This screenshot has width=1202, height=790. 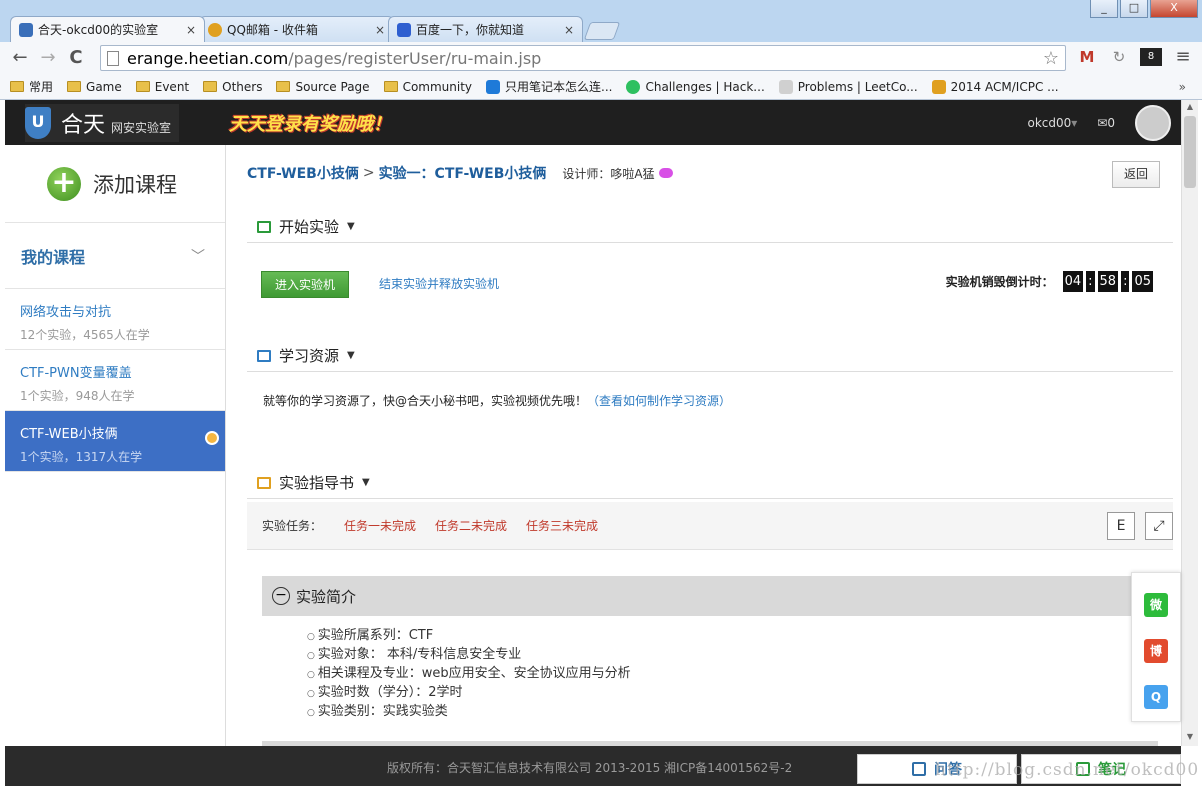 What do you see at coordinates (115, 380) in the screenshot?
I see `course-item: CTF-PWN变量覆盖 1个实验，948人在学` at bounding box center [115, 380].